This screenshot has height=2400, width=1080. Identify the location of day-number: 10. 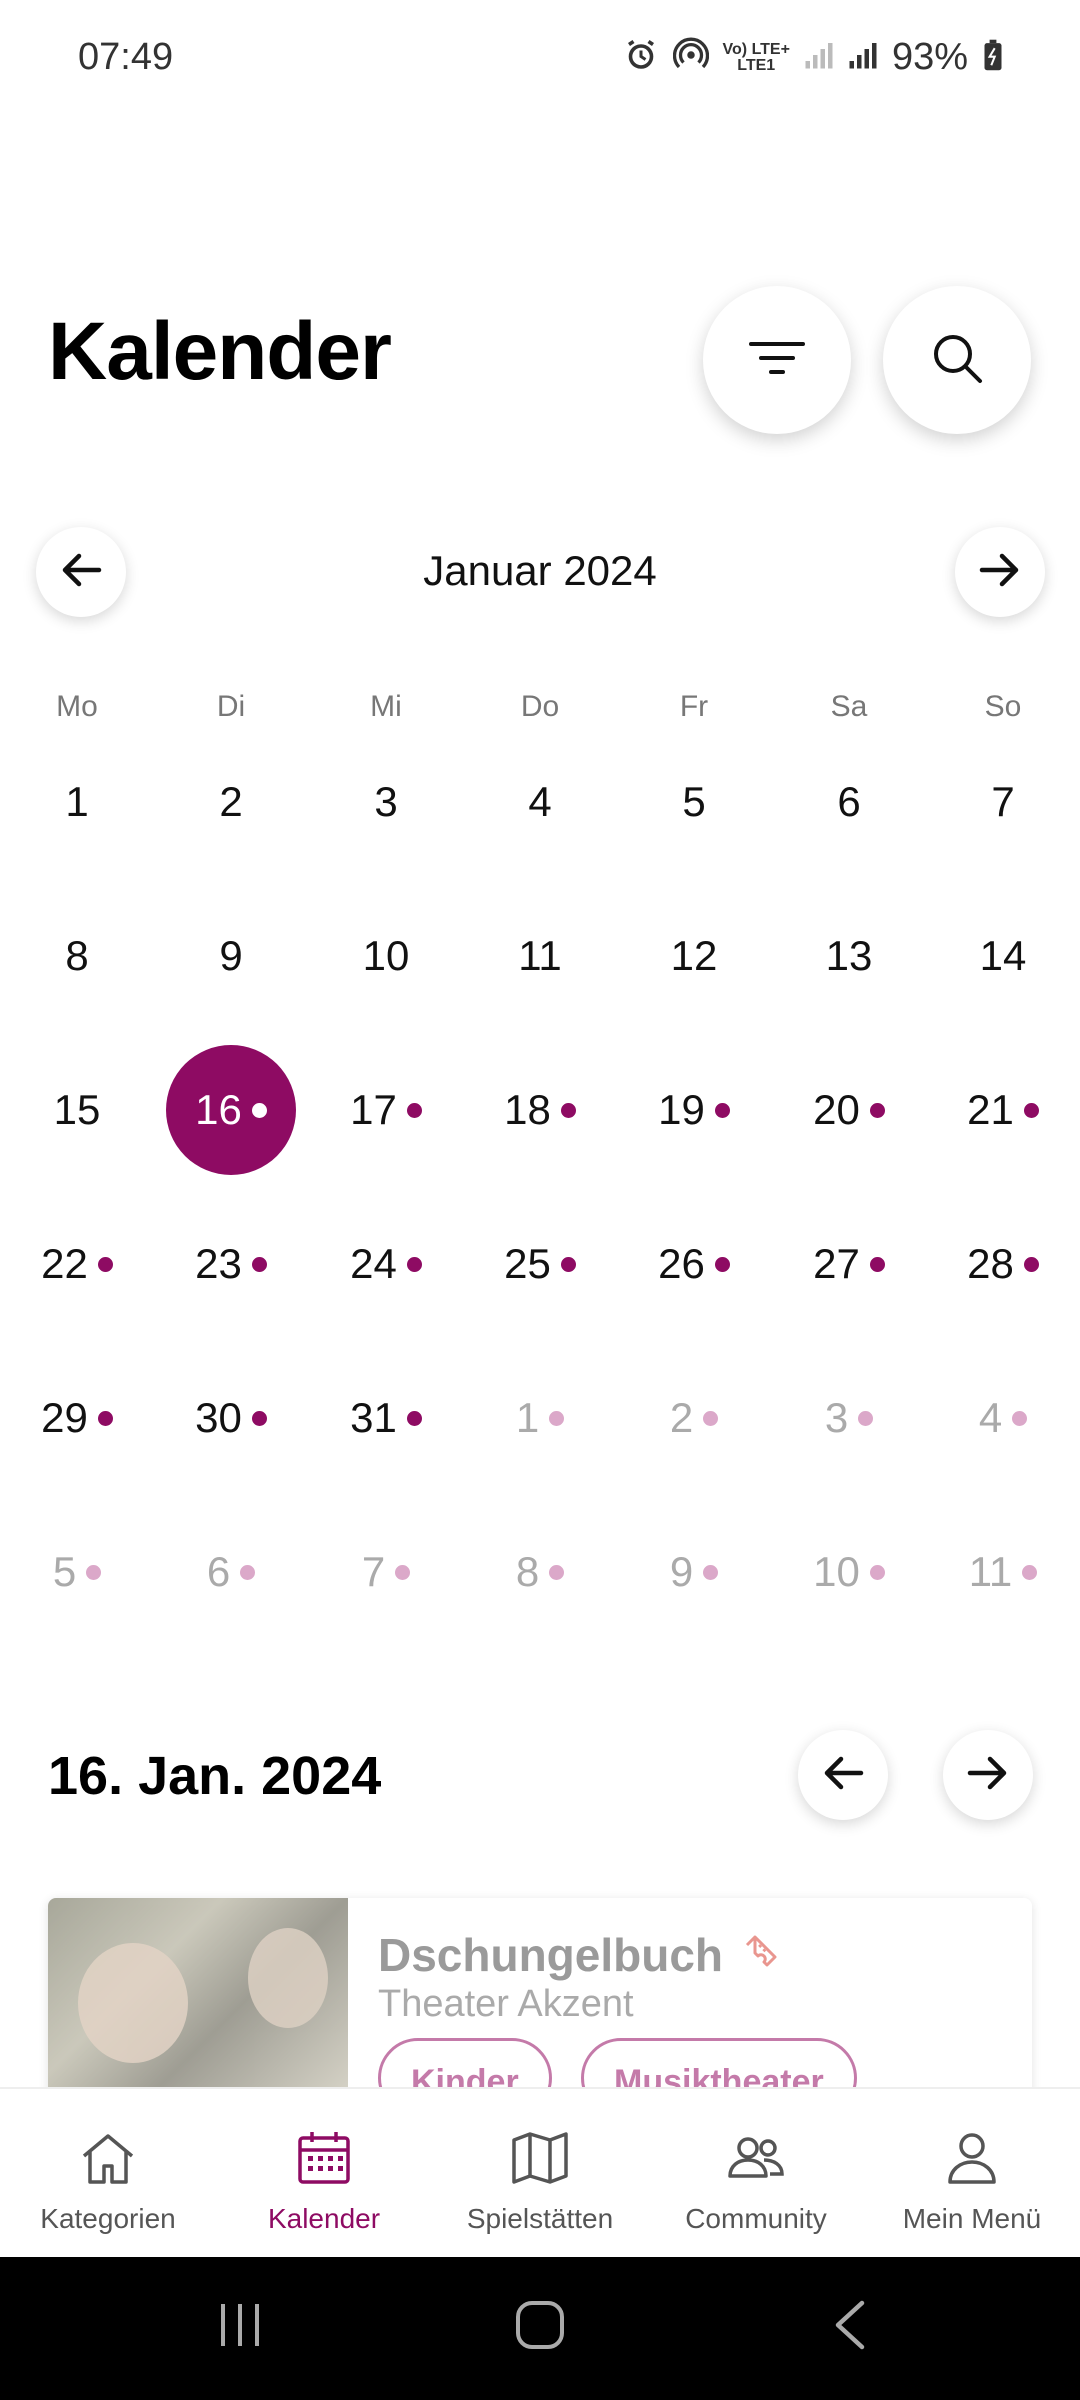
(836, 1571).